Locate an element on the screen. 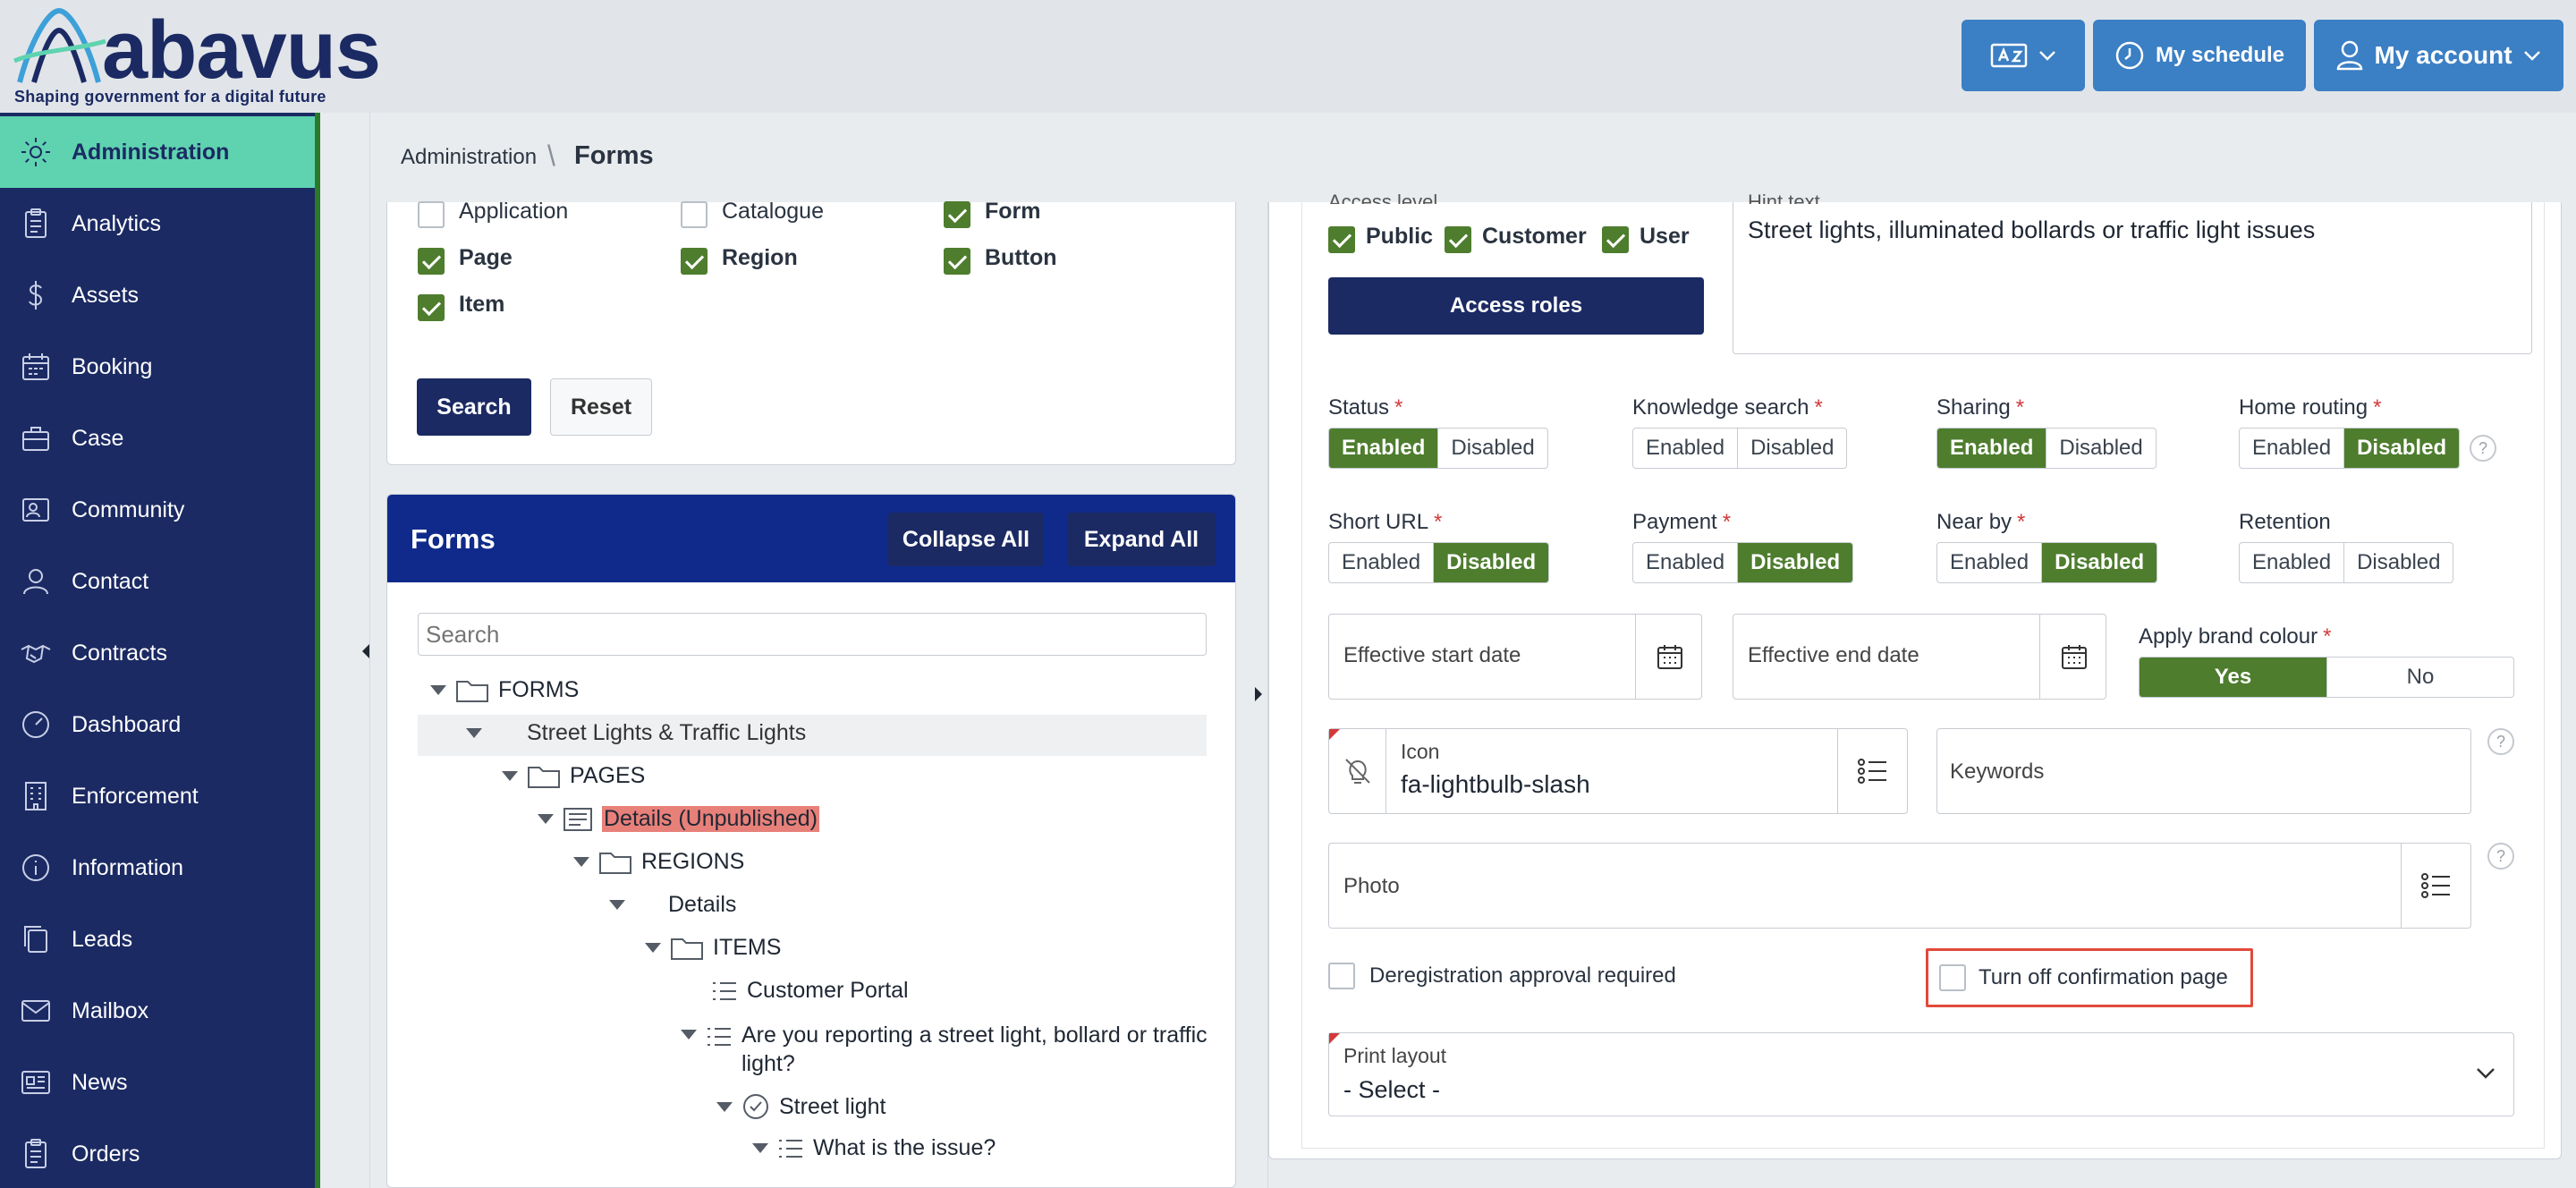 This screenshot has height=1188, width=2576. reset-button: Reset is located at coordinates (601, 407).